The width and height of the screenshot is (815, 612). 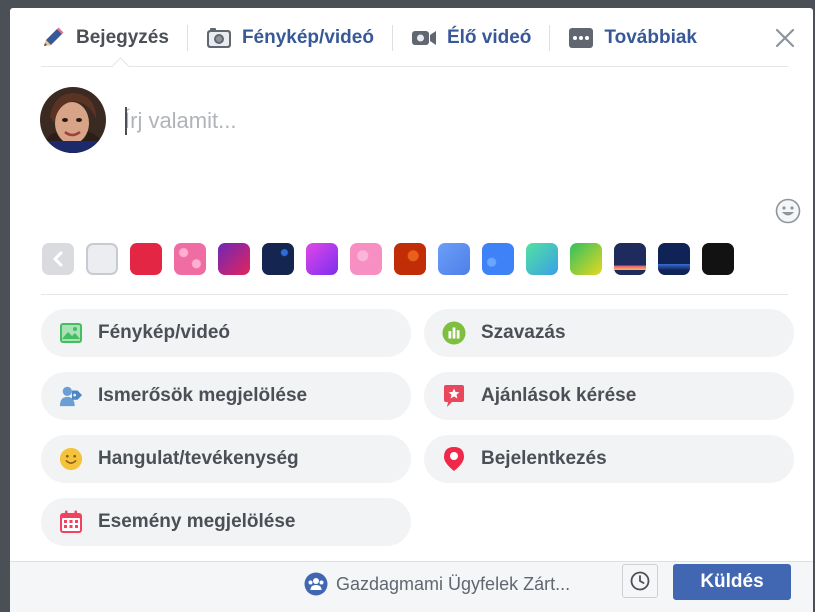 I want to click on tab-live-video: Élő videó, so click(x=471, y=38).